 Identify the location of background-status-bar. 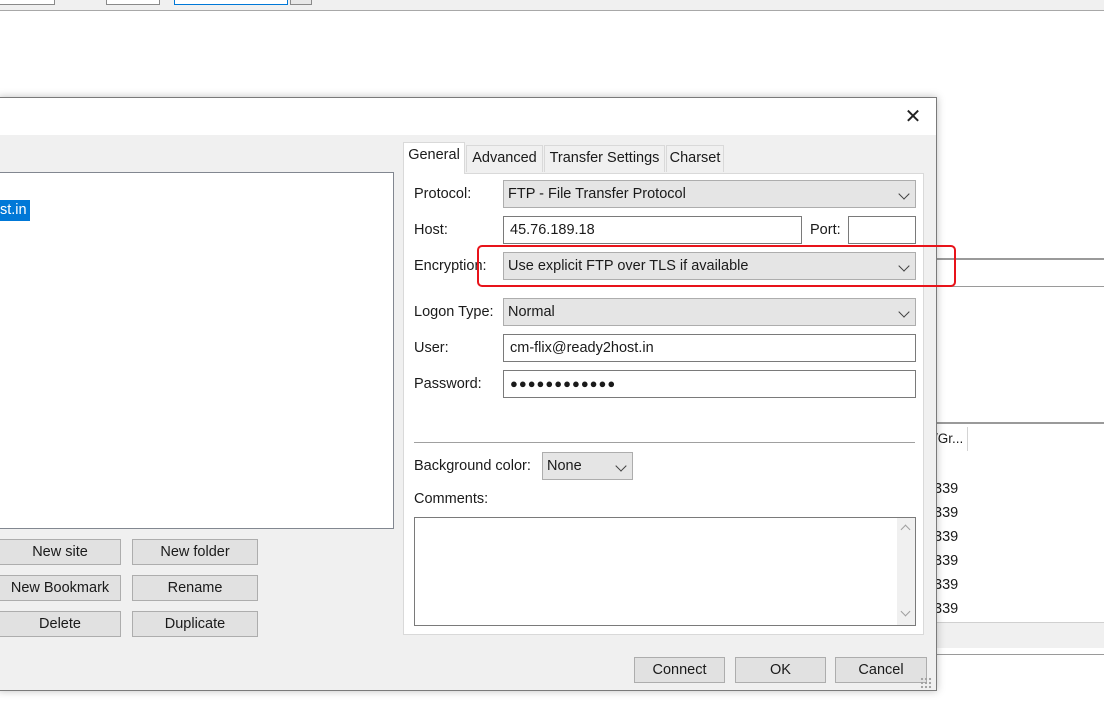
(1020, 635).